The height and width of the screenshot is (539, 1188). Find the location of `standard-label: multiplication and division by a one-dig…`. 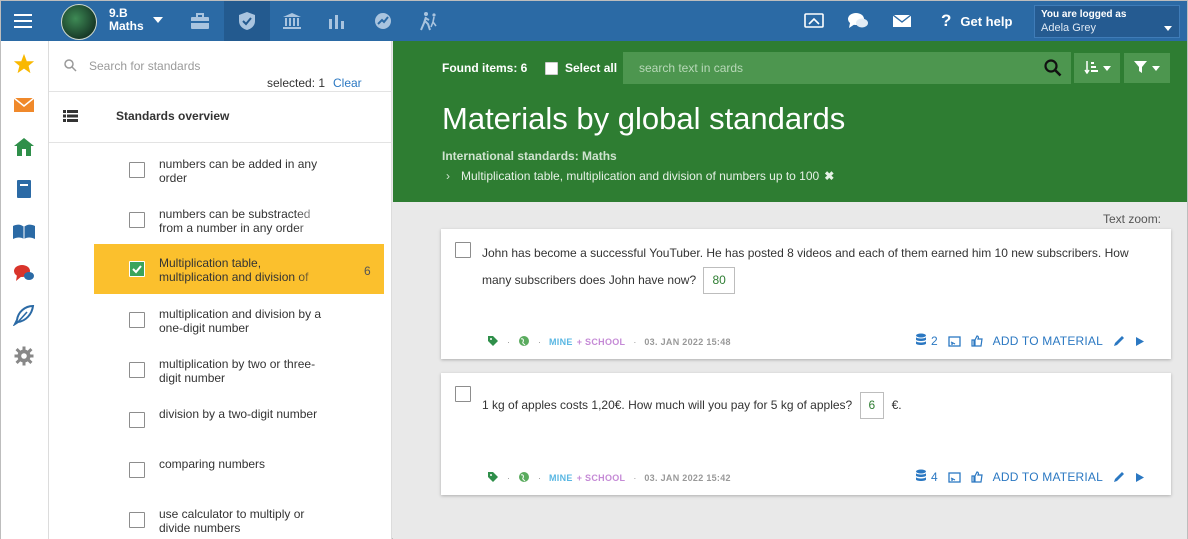

standard-label: multiplication and division by a one-dig… is located at coordinates (240, 321).